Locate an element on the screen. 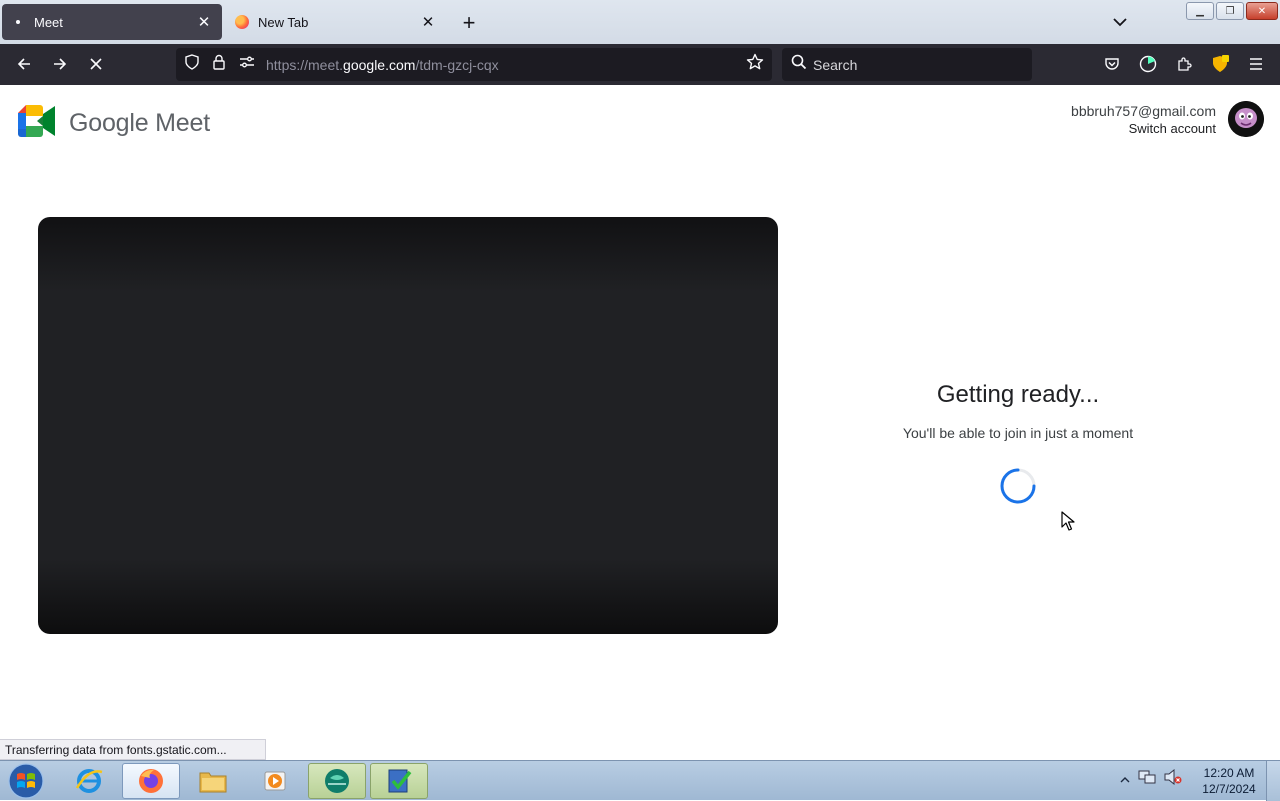  account-sync-icon is located at coordinates (1148, 64).